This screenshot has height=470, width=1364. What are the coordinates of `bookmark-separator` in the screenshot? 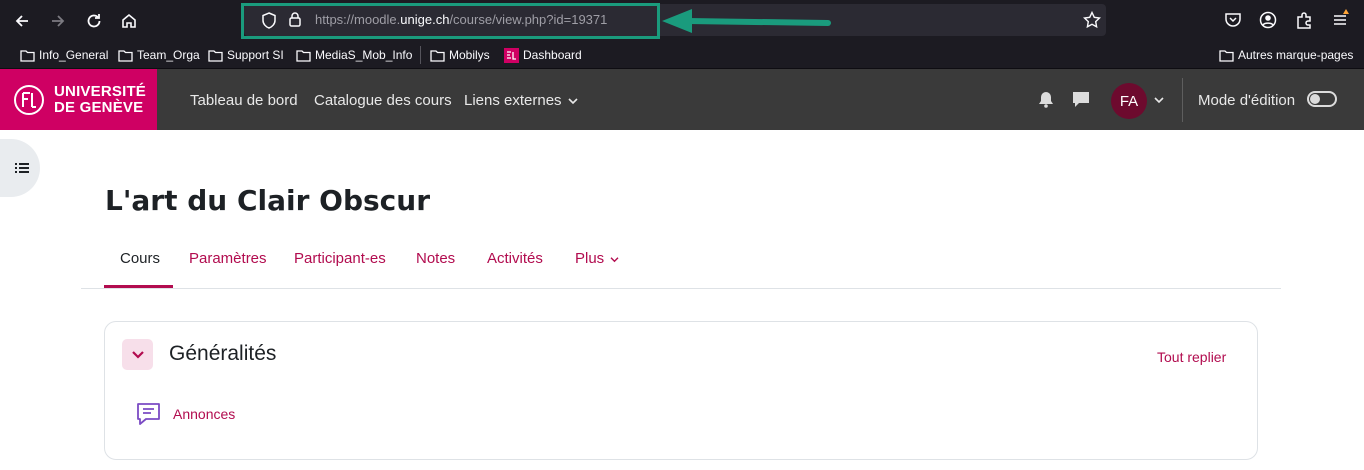 It's located at (420, 55).